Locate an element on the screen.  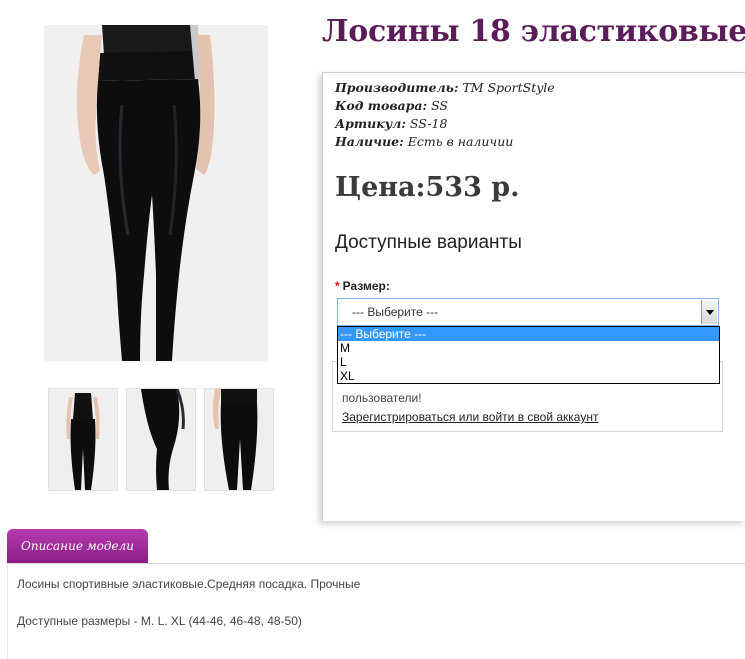
product-price: Цена:533 р. is located at coordinates (427, 187).